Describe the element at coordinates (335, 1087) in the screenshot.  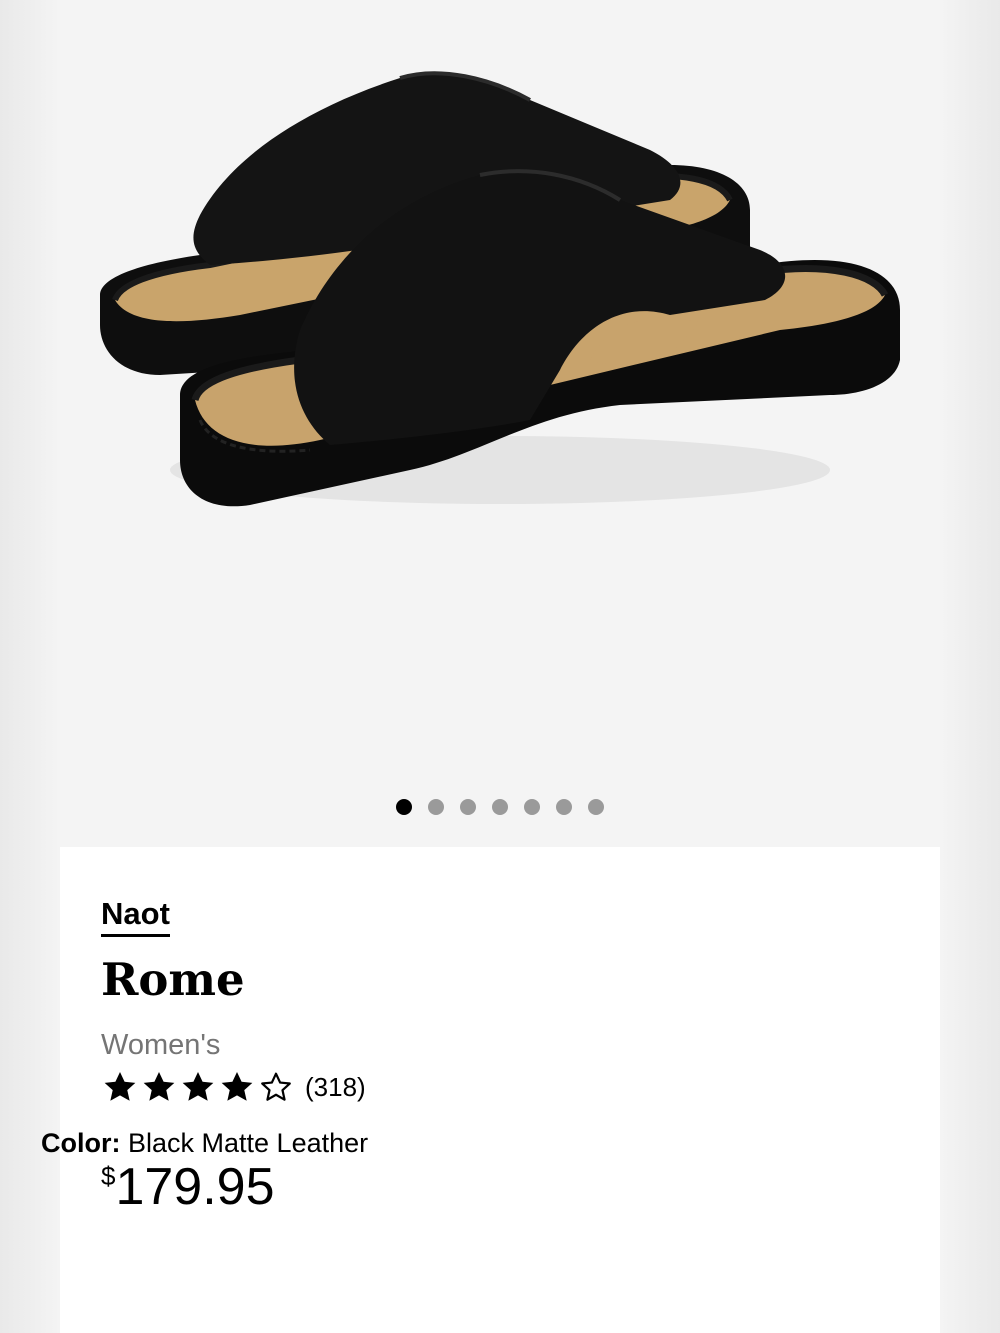
I see `review-count: (318)` at that location.